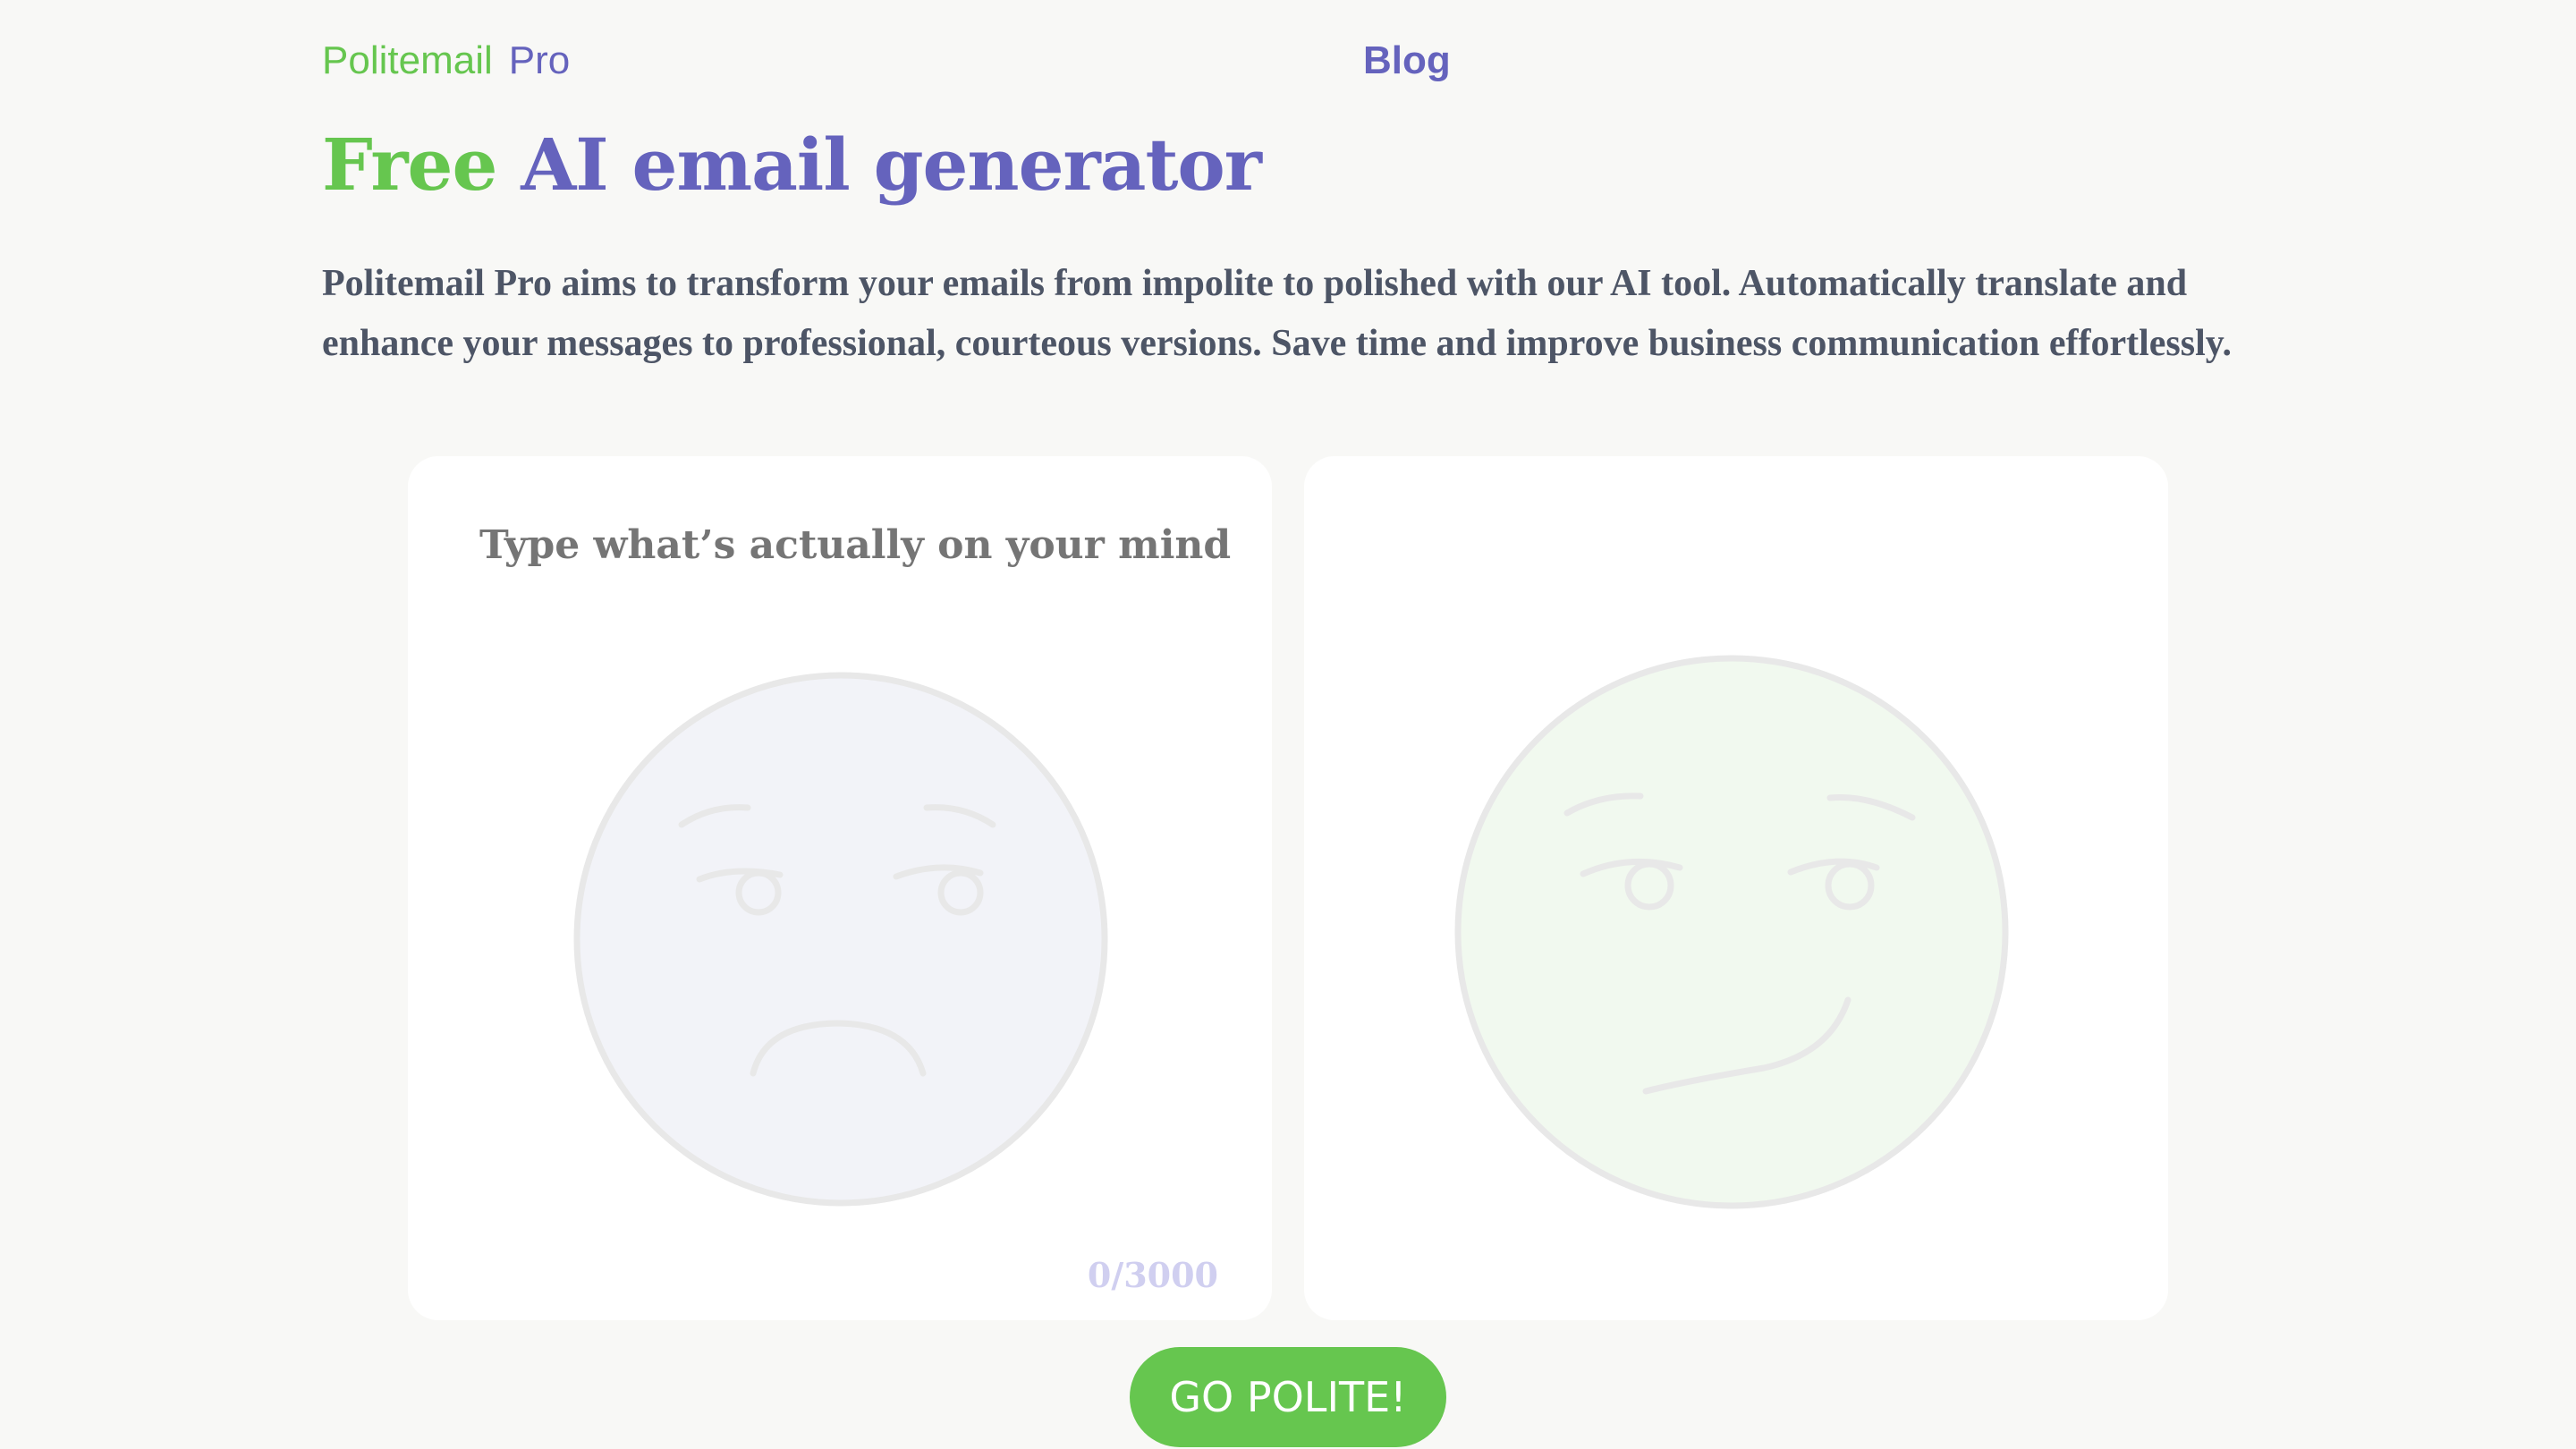 Image resolution: width=2576 pixels, height=1449 pixels. Describe the element at coordinates (409, 165) in the screenshot. I see `page-title-highlight: Free` at that location.